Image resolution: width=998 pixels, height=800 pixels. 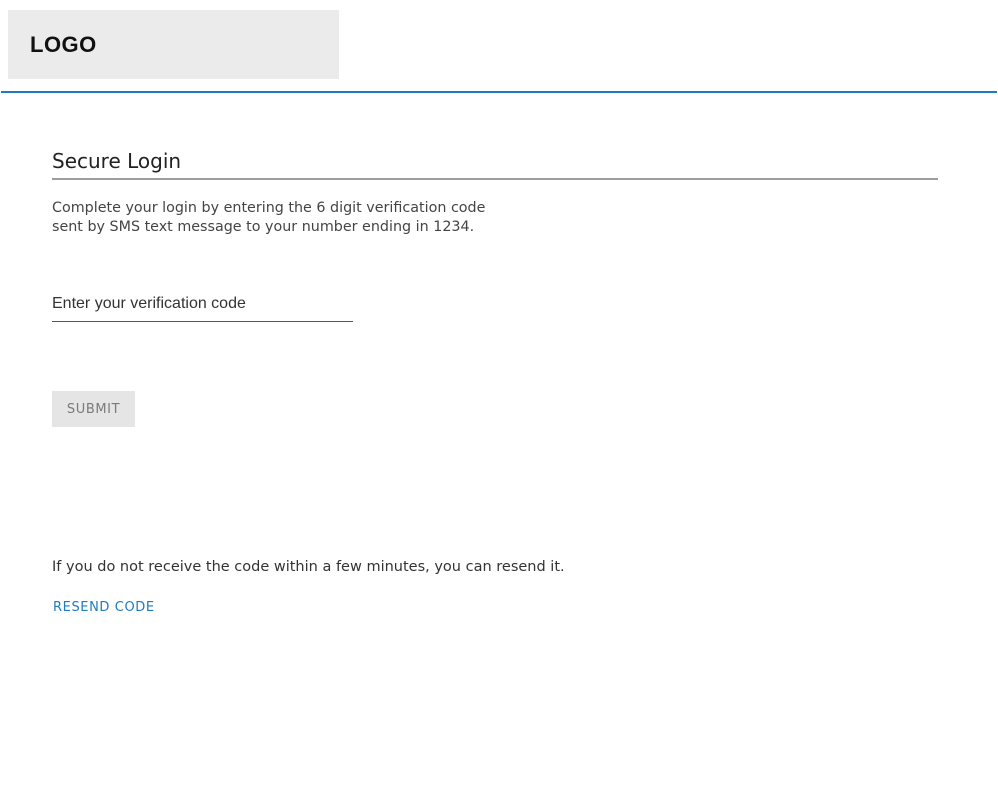 I want to click on verification-code-field, so click(x=202, y=304).